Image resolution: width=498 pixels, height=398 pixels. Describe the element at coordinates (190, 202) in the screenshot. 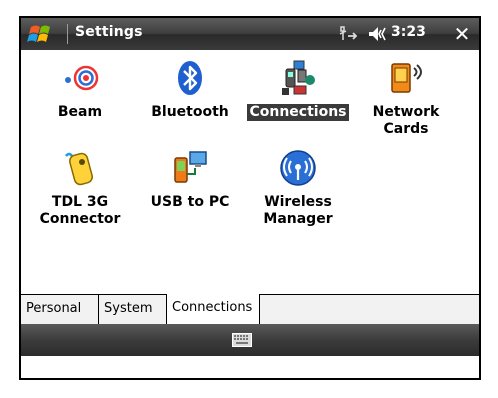

I see `settings-item-label: USB to PC` at that location.